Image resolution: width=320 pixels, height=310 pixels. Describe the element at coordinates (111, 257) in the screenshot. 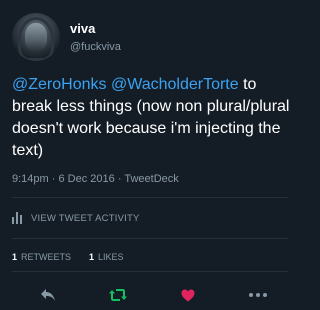

I see `likes-label: LIKES` at that location.